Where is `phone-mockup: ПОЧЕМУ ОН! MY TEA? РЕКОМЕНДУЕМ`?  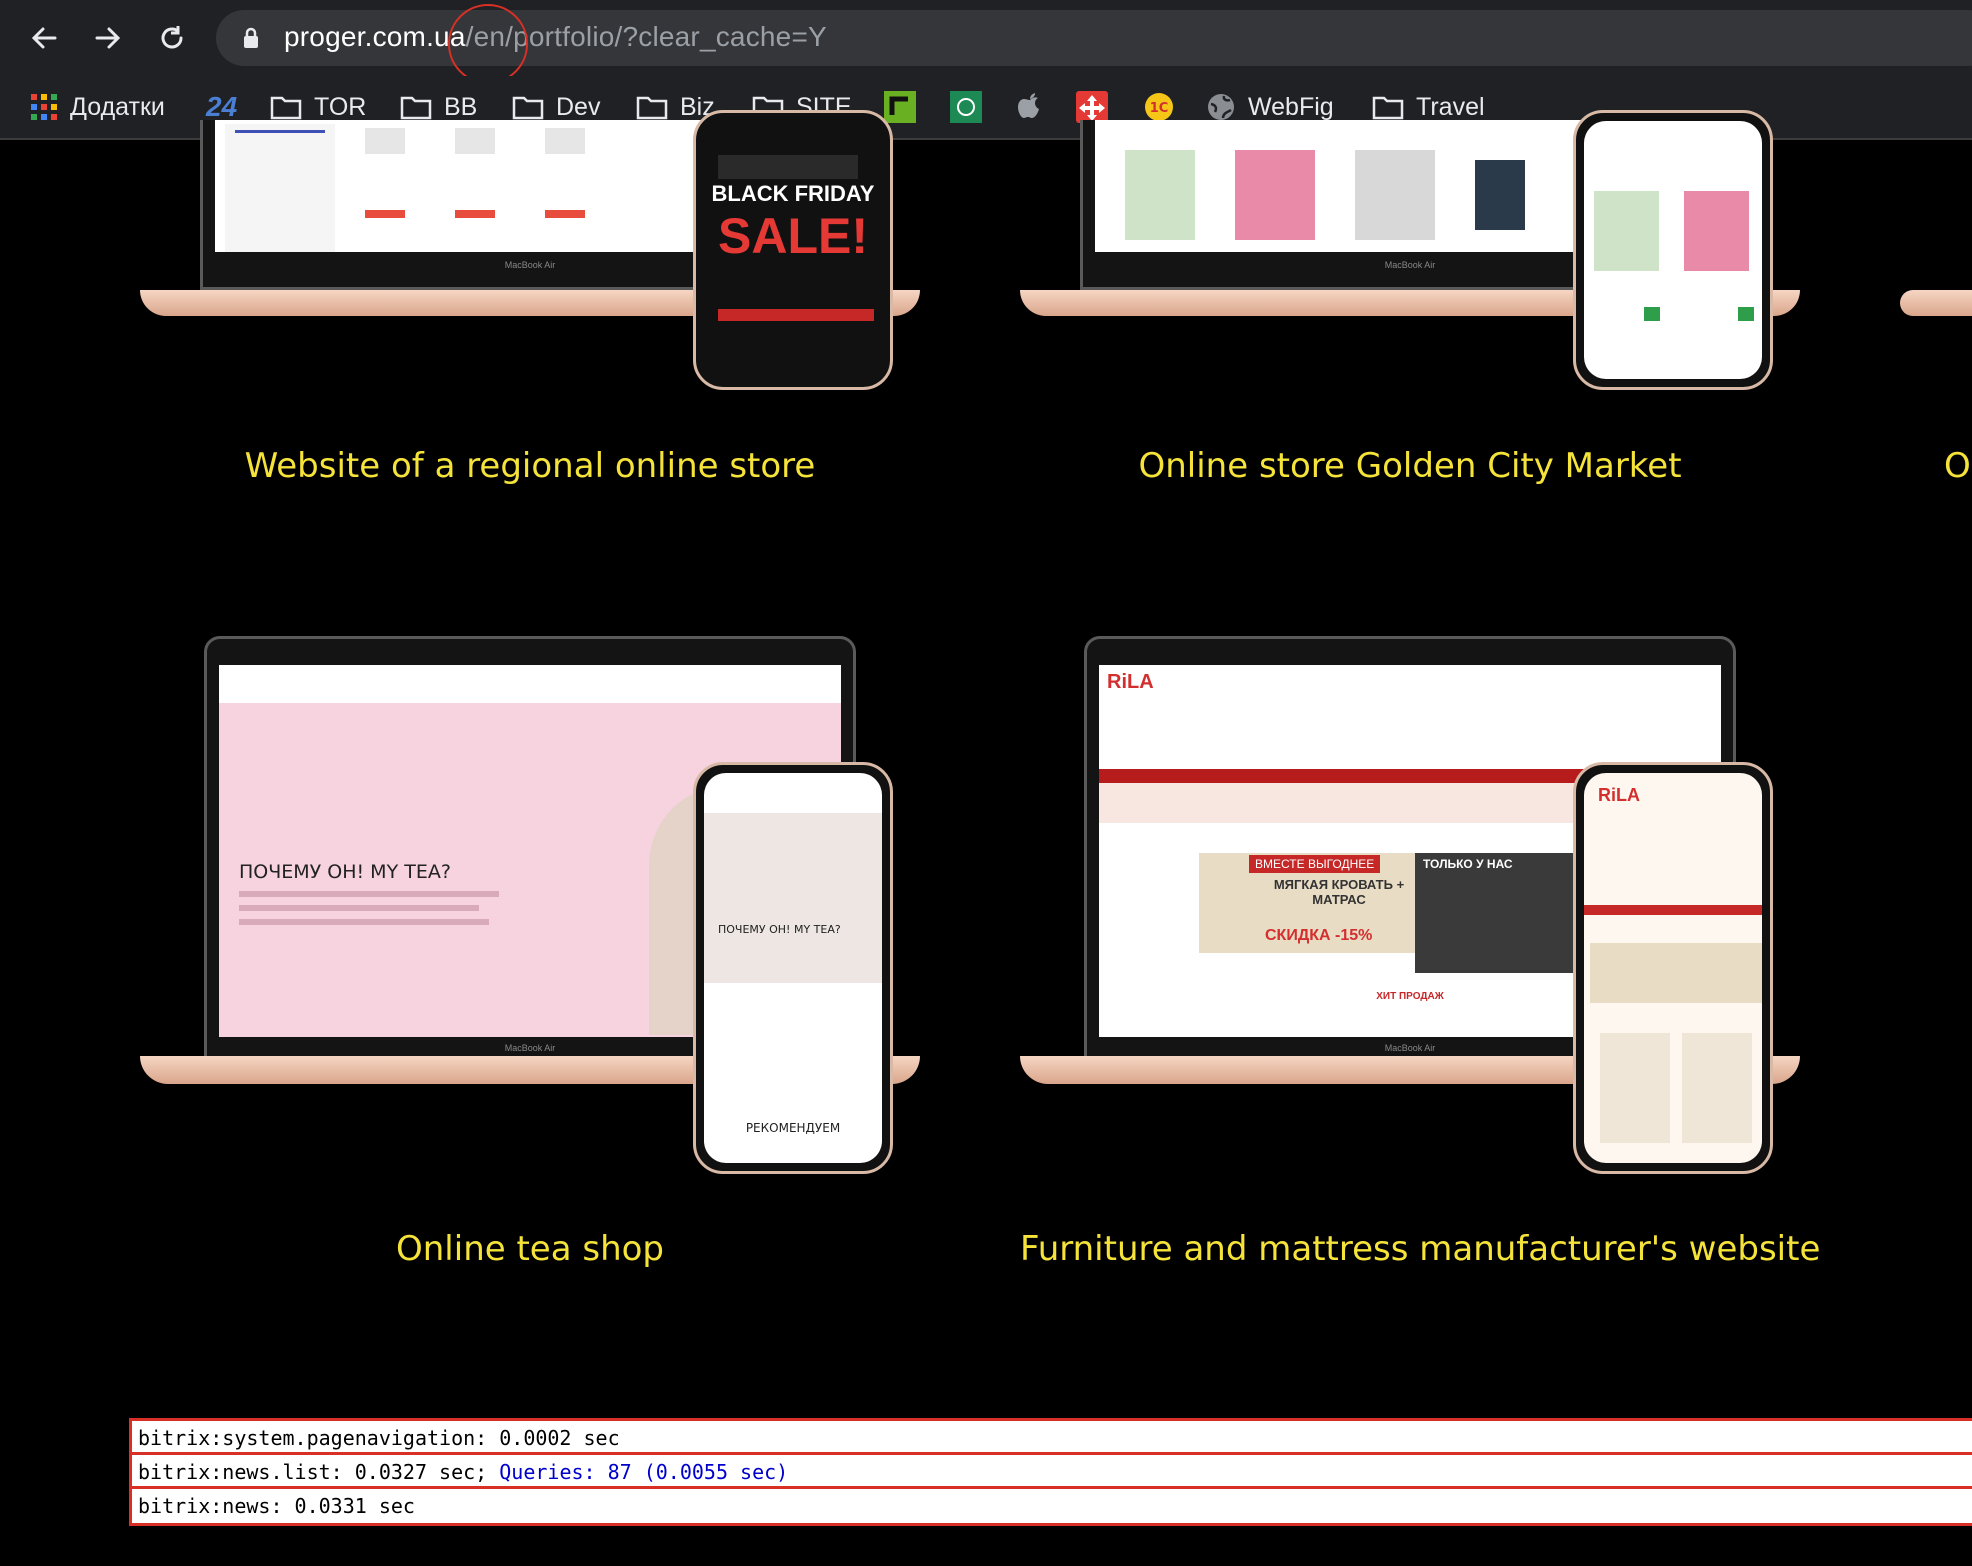
phone-mockup: ПОЧЕМУ ОН! MY TEA? РЕКОМЕНДУЕМ is located at coordinates (793, 968).